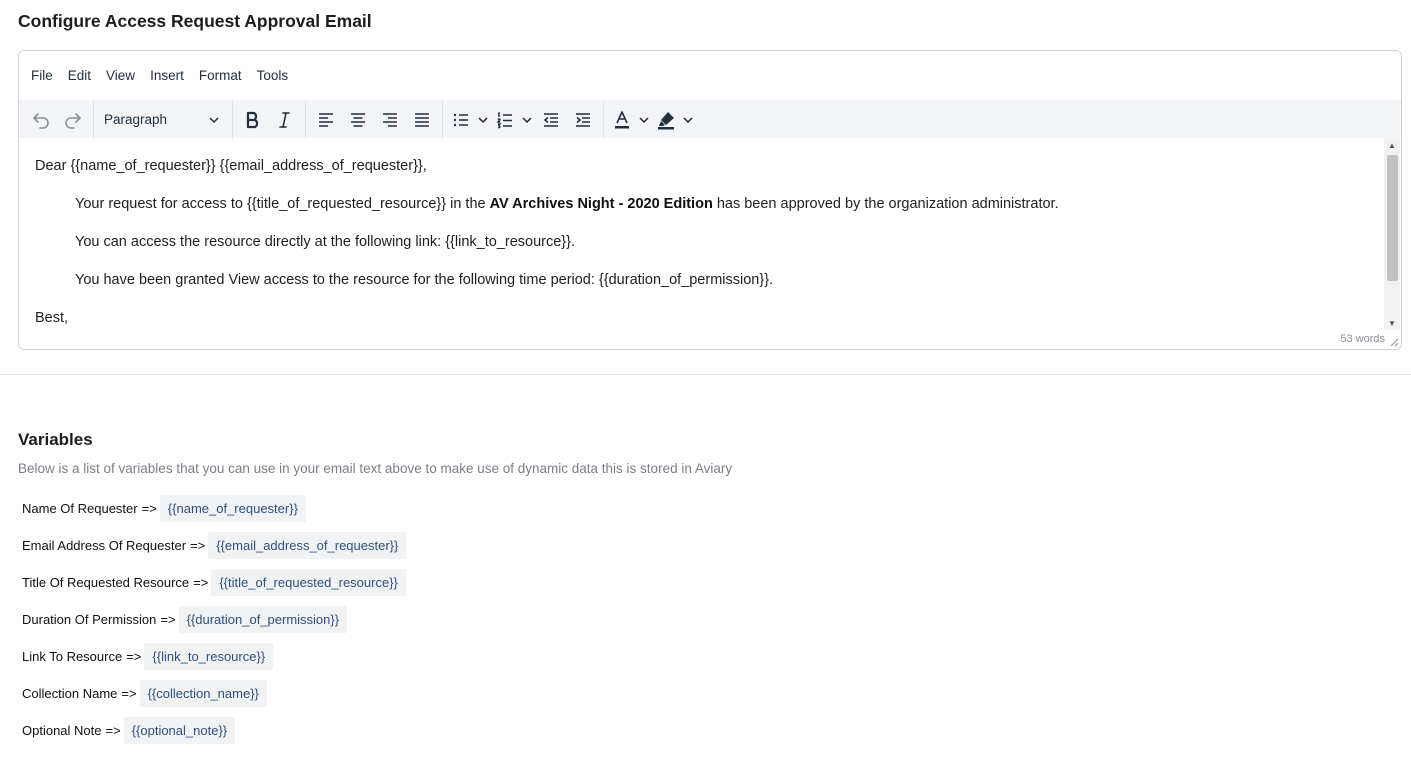  Describe the element at coordinates (1394, 342) in the screenshot. I see `resize-handle-icon` at that location.